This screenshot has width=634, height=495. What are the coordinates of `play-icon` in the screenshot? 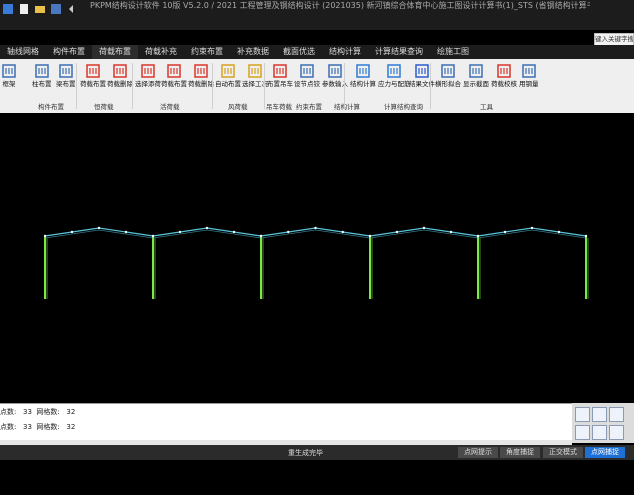 It's located at (599, 432).